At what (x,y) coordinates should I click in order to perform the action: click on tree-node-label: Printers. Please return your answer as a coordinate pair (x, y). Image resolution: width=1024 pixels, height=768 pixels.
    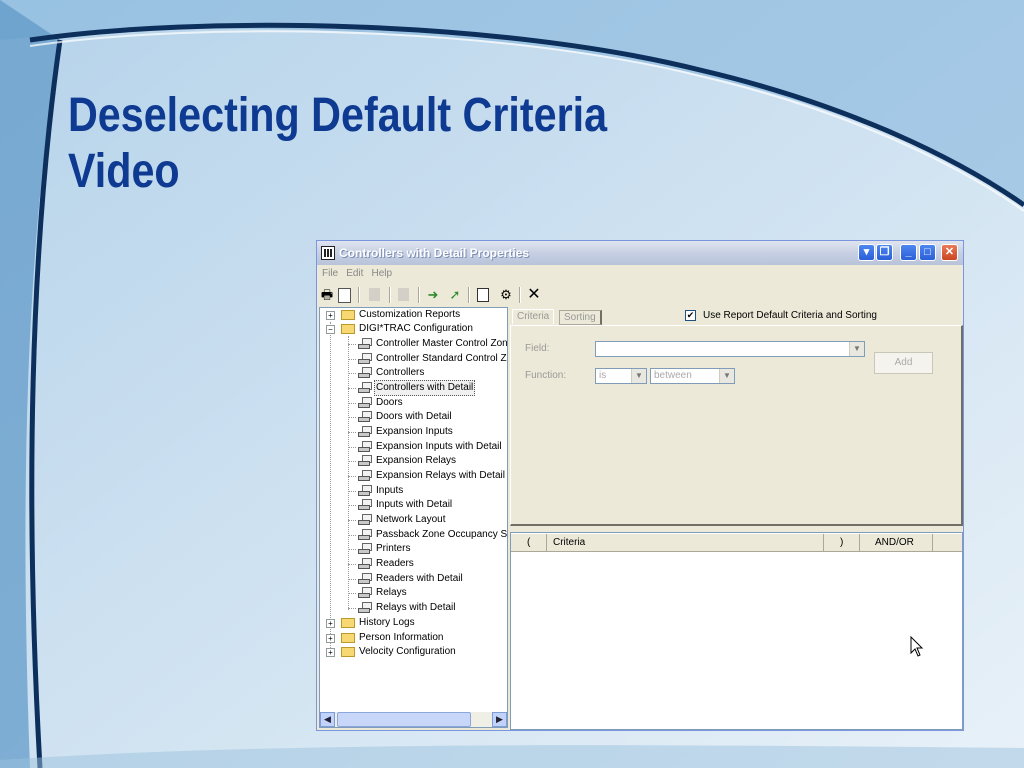
    Looking at the image, I should click on (393, 548).